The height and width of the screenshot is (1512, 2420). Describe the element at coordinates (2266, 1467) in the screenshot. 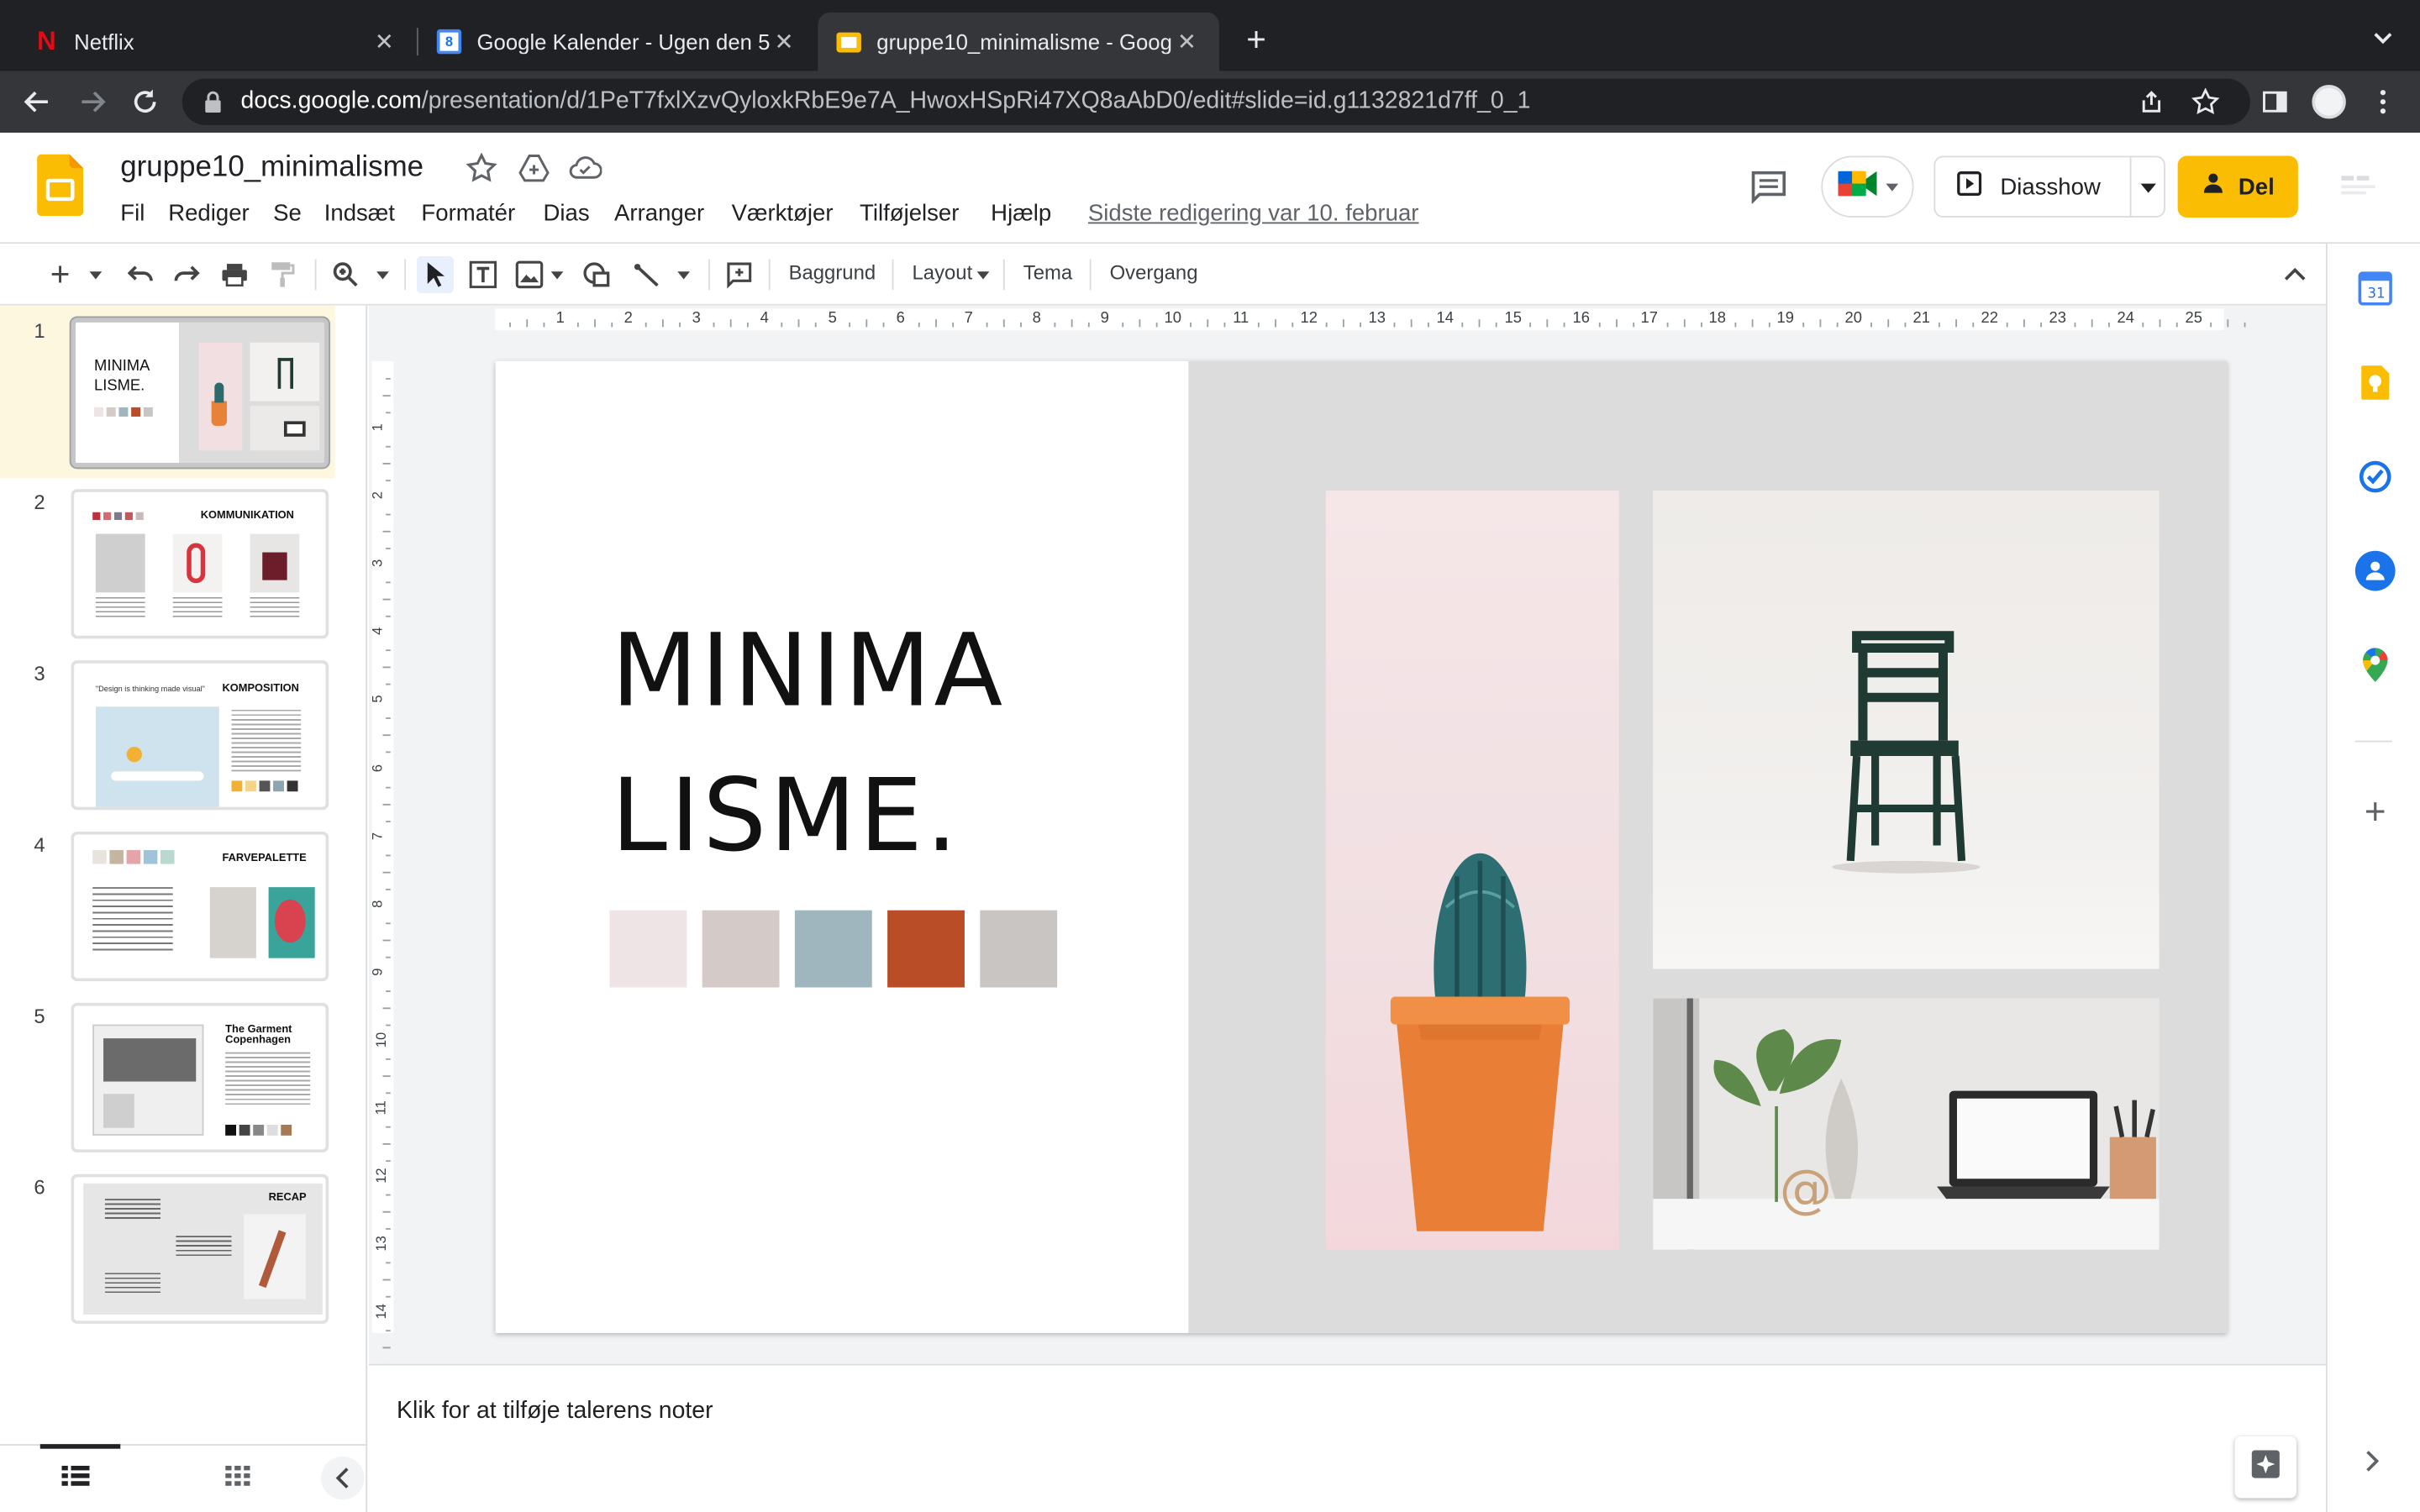

I see `explore-button` at that location.